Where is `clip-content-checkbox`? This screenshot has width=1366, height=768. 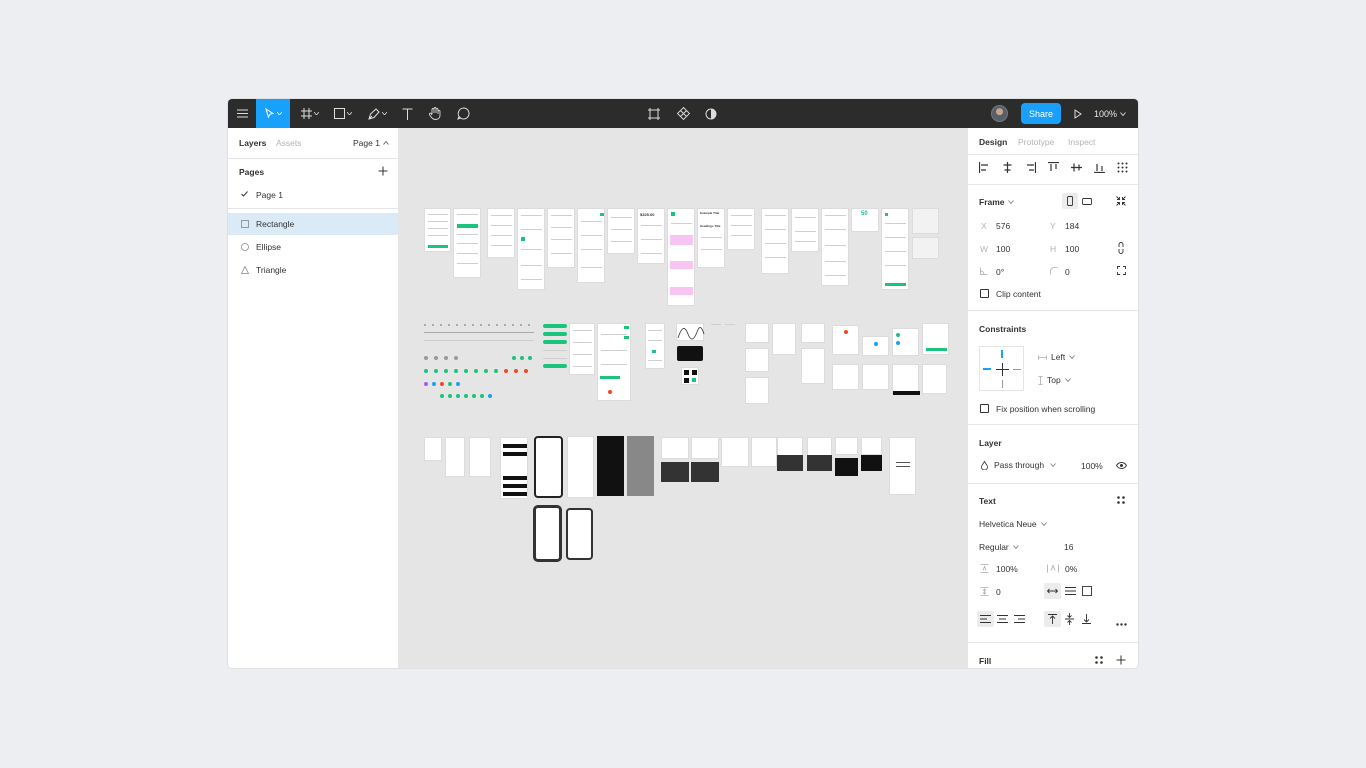
clip-content-checkbox is located at coordinates (984, 293).